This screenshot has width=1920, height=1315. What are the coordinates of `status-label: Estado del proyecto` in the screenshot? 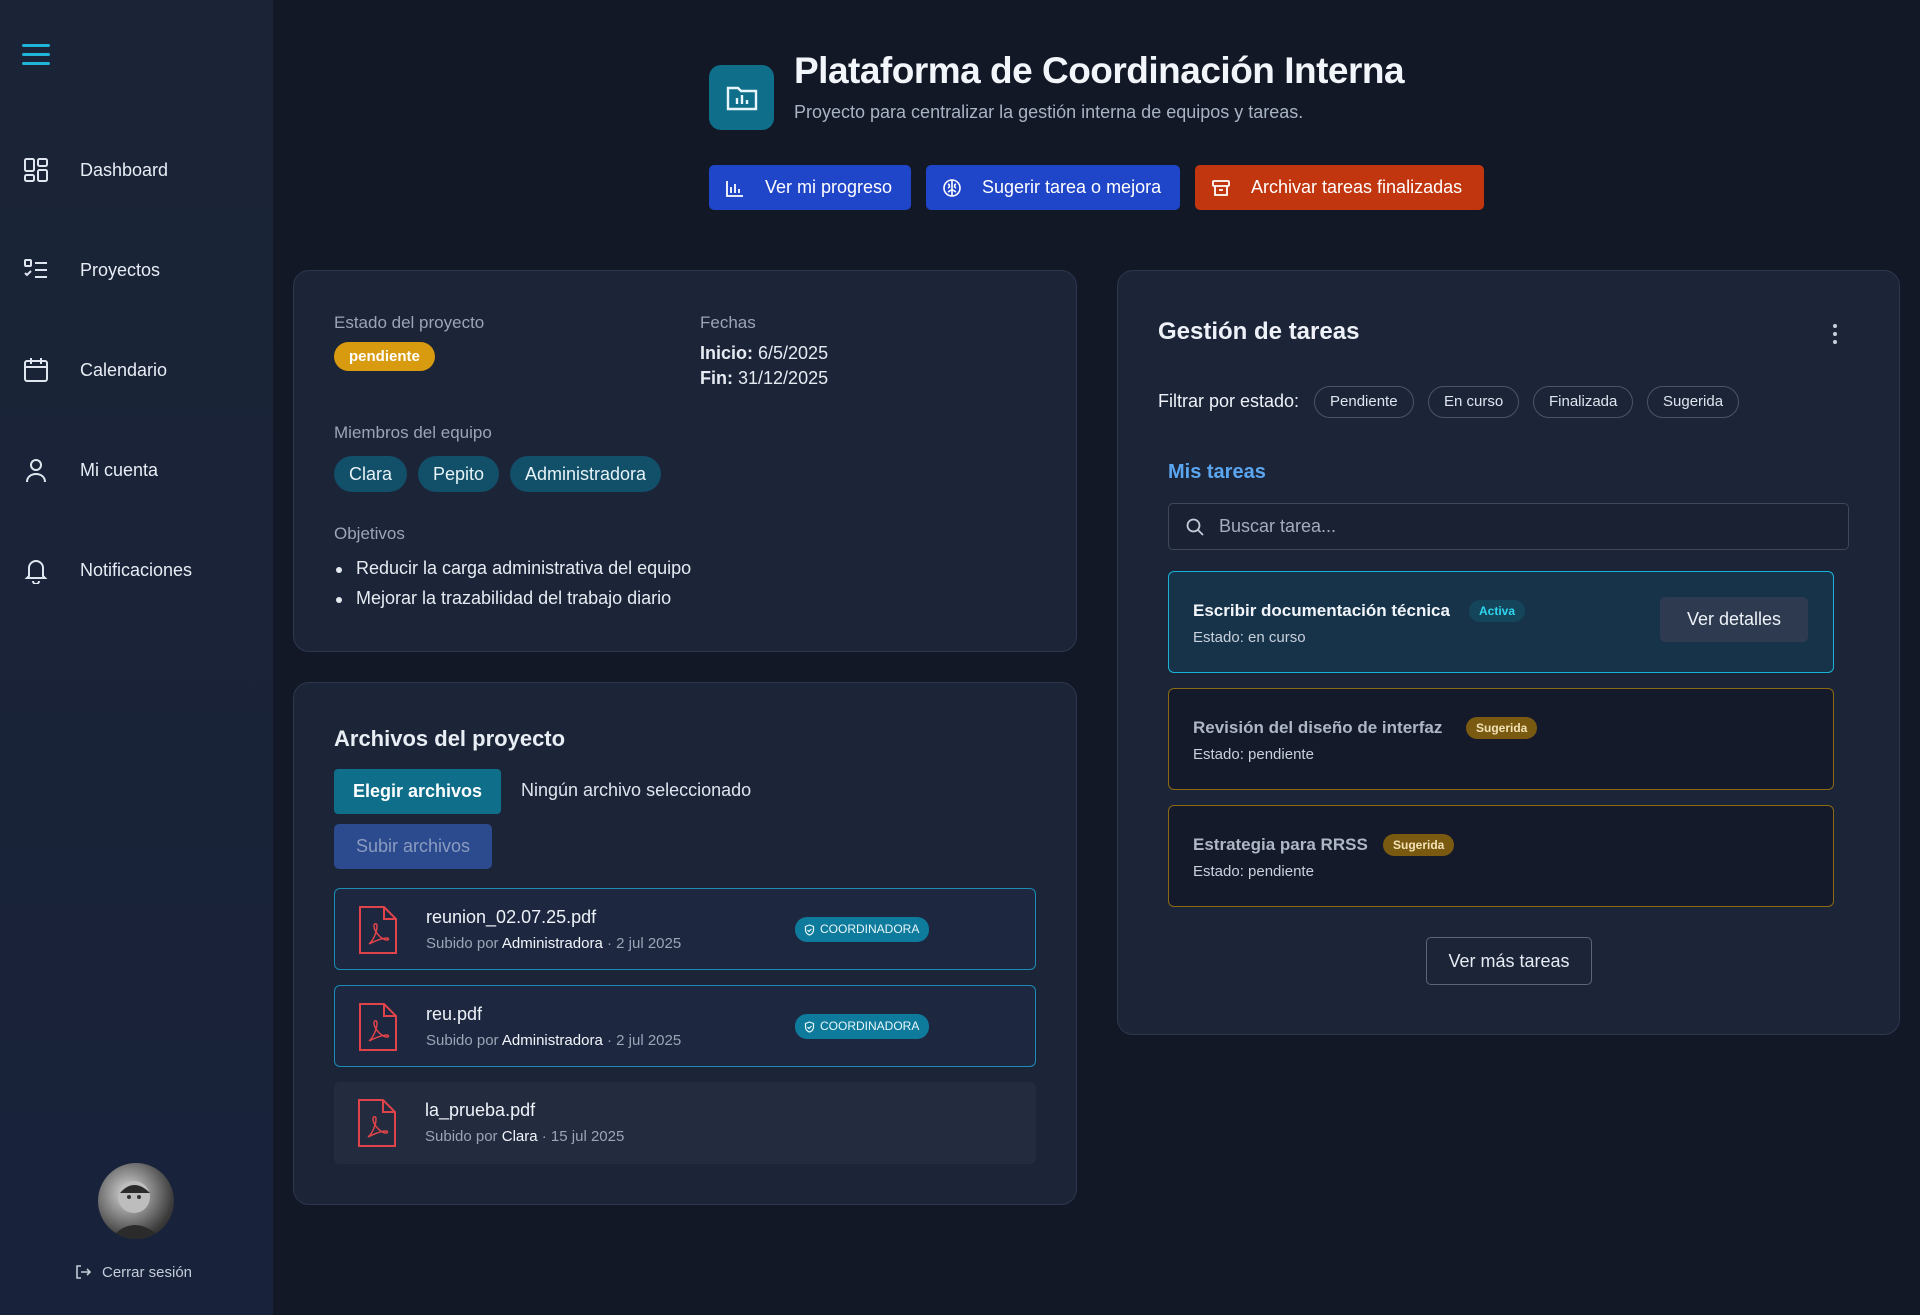 It's located at (409, 322).